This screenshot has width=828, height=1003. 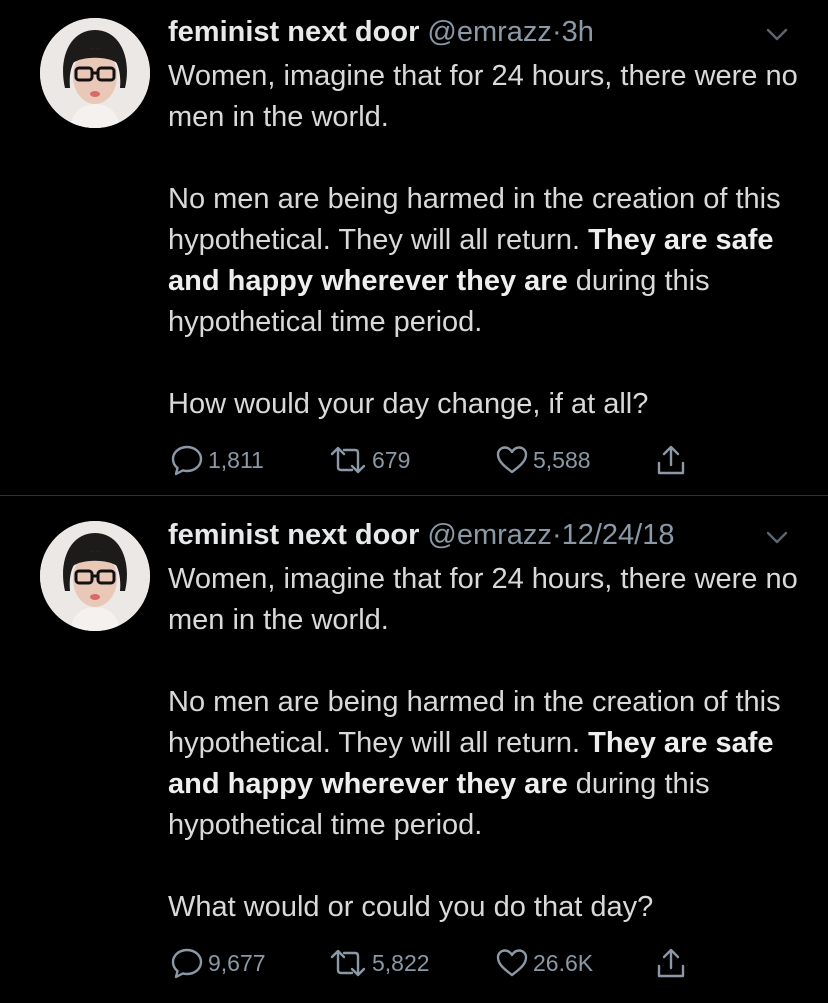 What do you see at coordinates (408, 404) in the screenshot?
I see `paragraph: How would your day change, if at all?` at bounding box center [408, 404].